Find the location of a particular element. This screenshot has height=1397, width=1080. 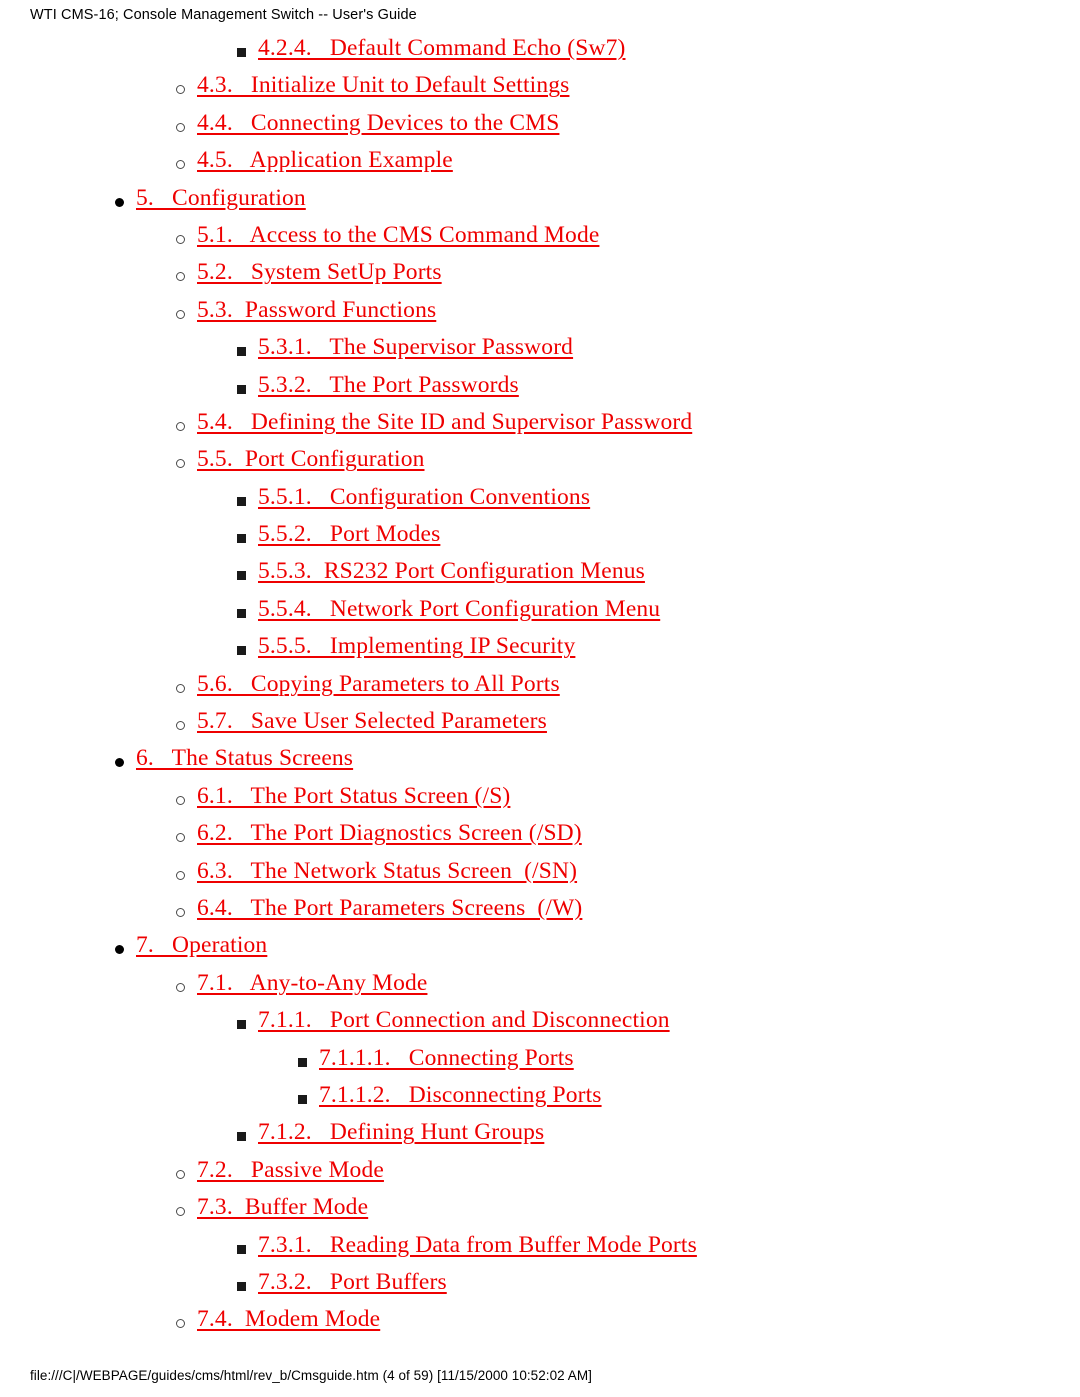

toc-link-7-4: 7.4. Modem Mode is located at coordinates (288, 1319).